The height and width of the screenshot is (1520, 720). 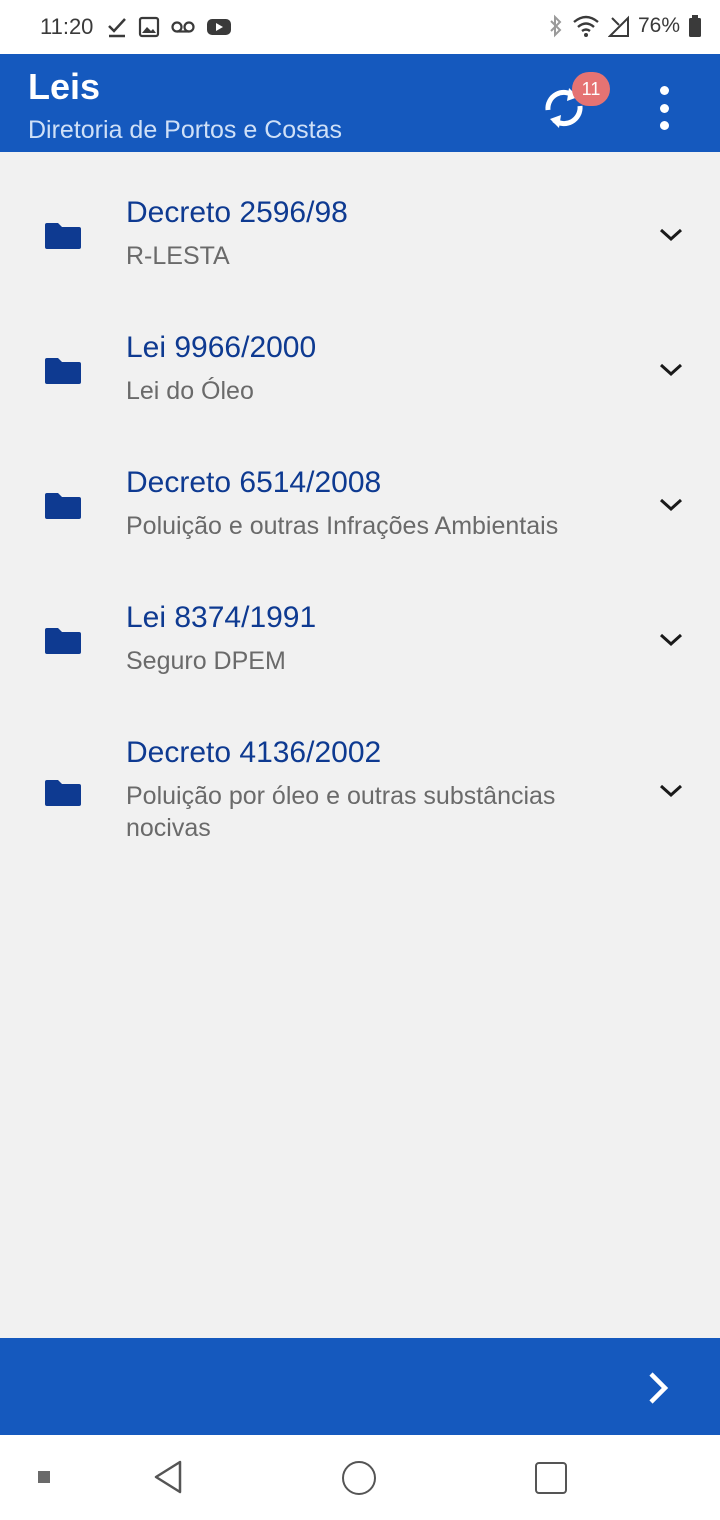 I want to click on list-item-subtitle: Lei do Óleo, so click(x=190, y=391).